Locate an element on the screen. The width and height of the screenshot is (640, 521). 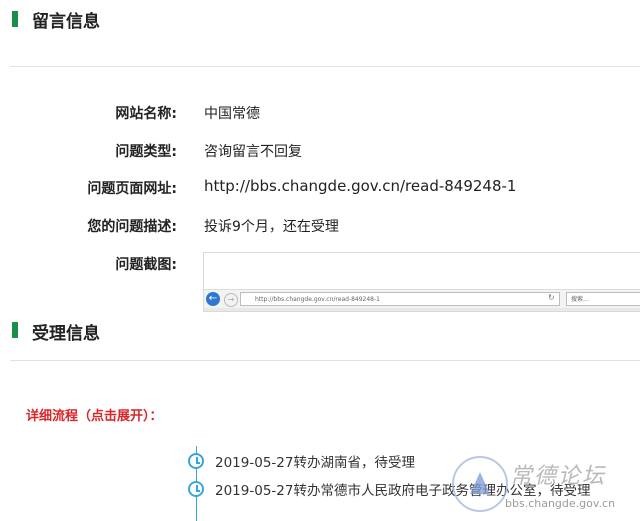
site-name-value: 中国常德 is located at coordinates (232, 114).